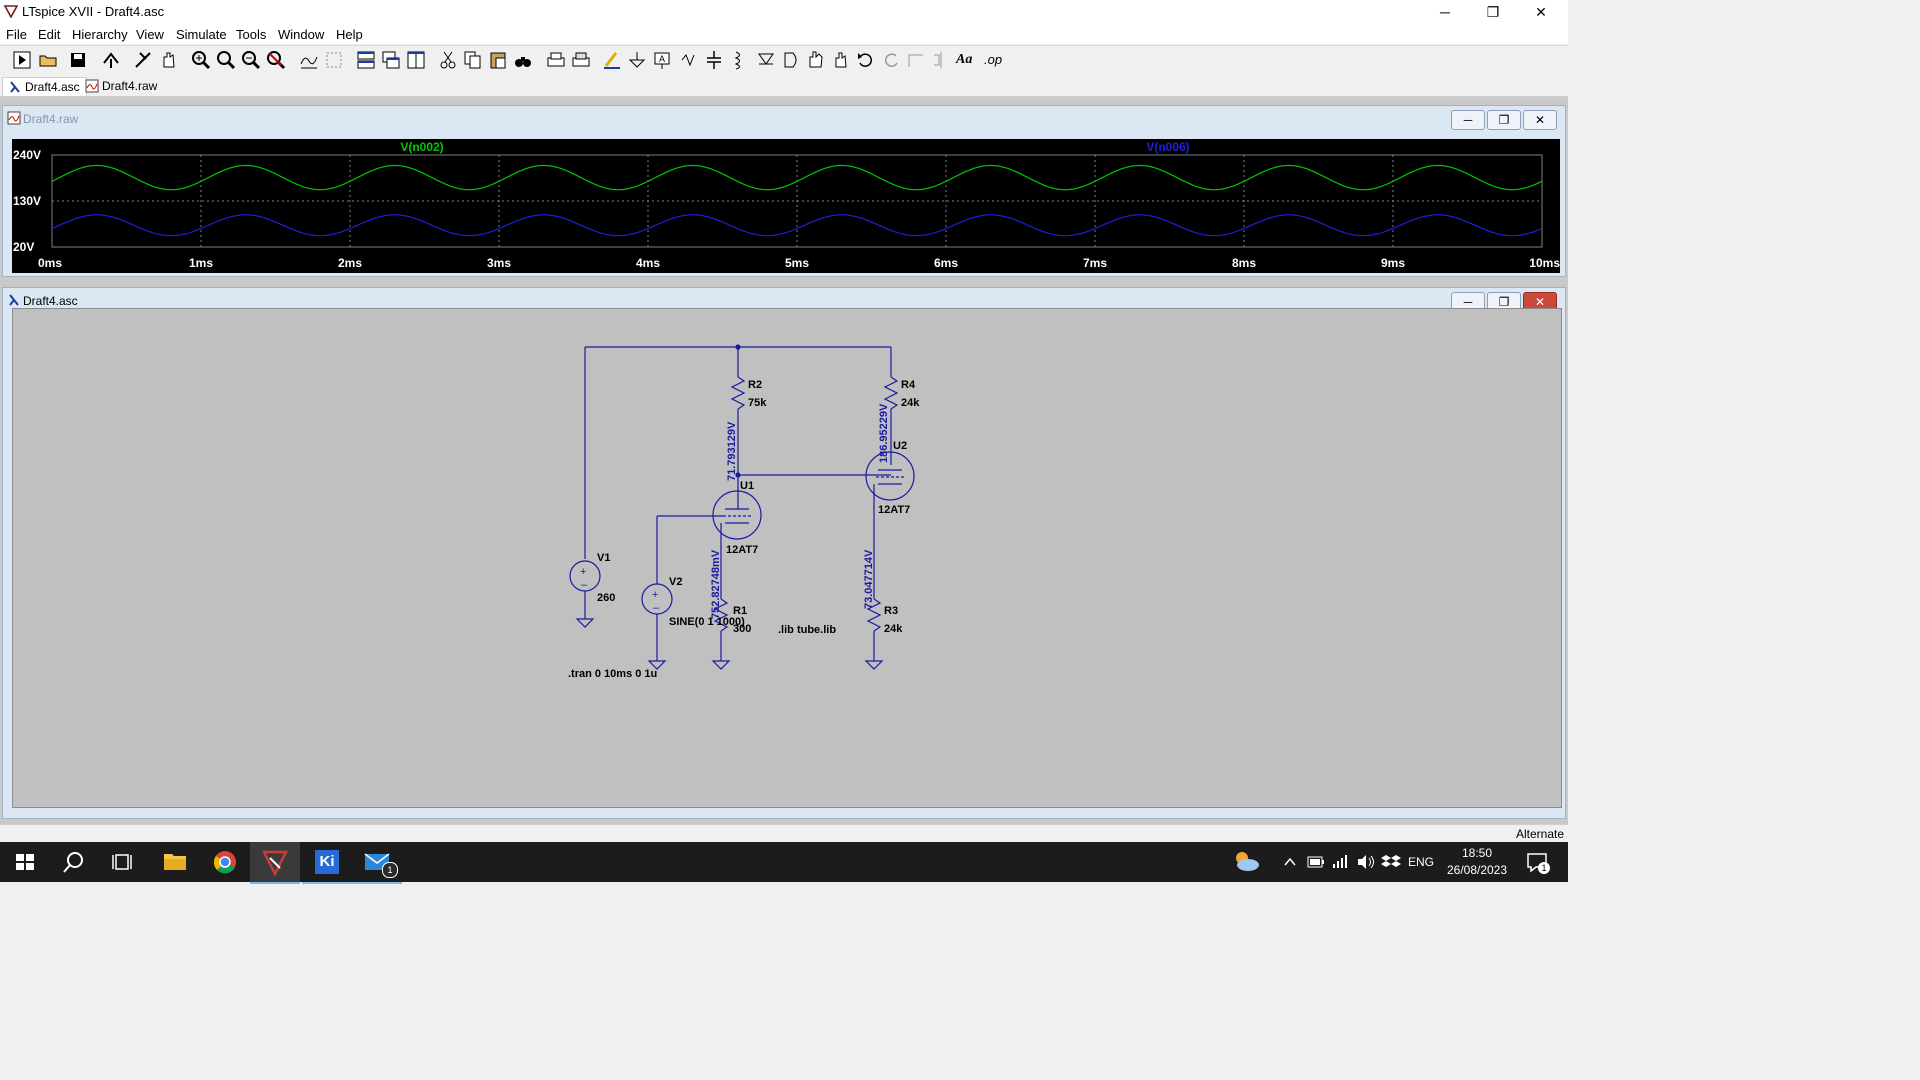 This screenshot has height=1080, width=1920. I want to click on v1-value: 260, so click(606, 598).